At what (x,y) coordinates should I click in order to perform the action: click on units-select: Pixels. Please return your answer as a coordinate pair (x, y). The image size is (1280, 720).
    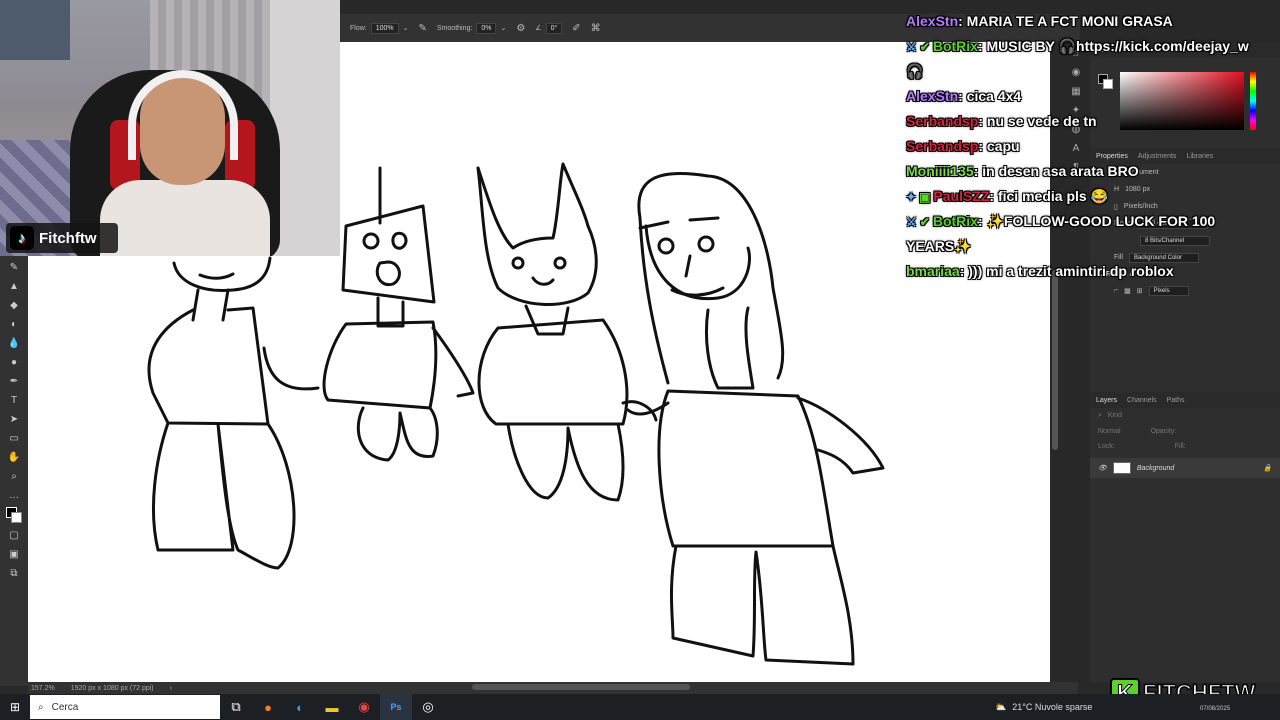
    Looking at the image, I should click on (1168, 290).